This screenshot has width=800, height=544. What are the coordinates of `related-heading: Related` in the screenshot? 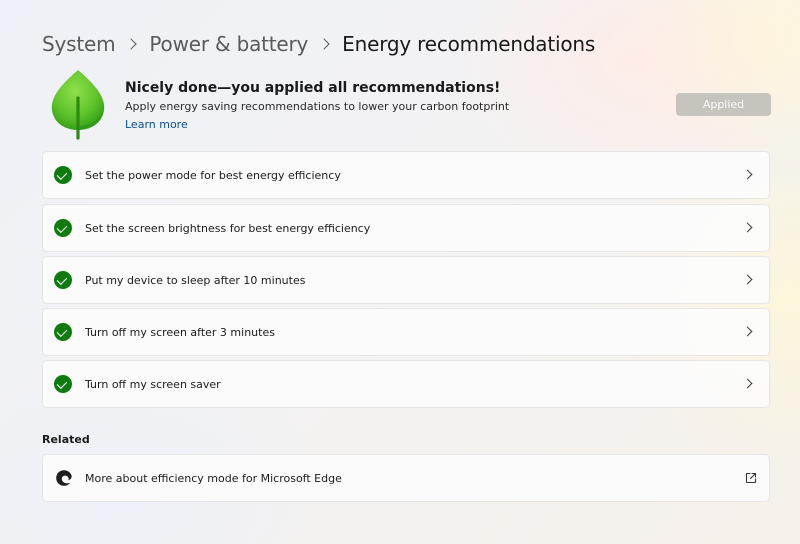 It's located at (66, 439).